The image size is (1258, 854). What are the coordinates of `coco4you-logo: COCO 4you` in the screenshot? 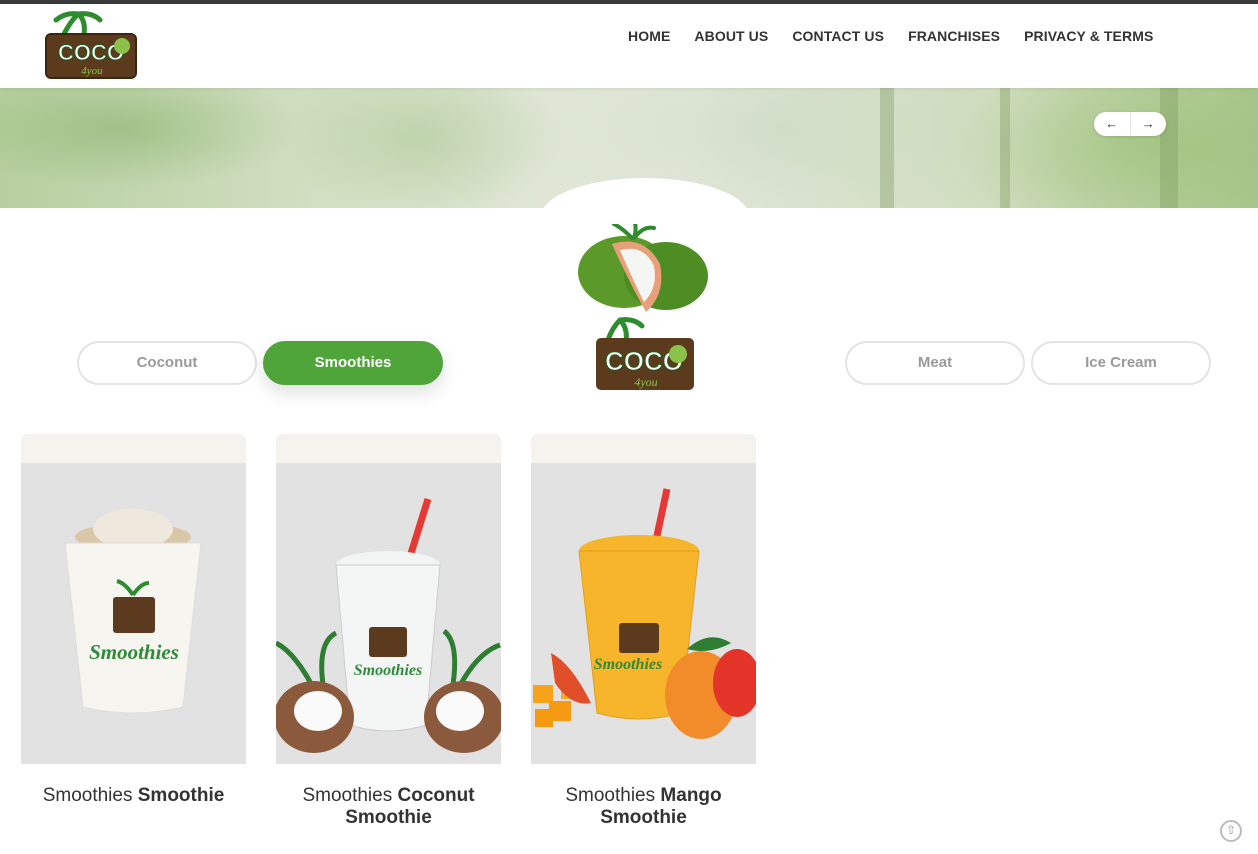 It's located at (91, 47).